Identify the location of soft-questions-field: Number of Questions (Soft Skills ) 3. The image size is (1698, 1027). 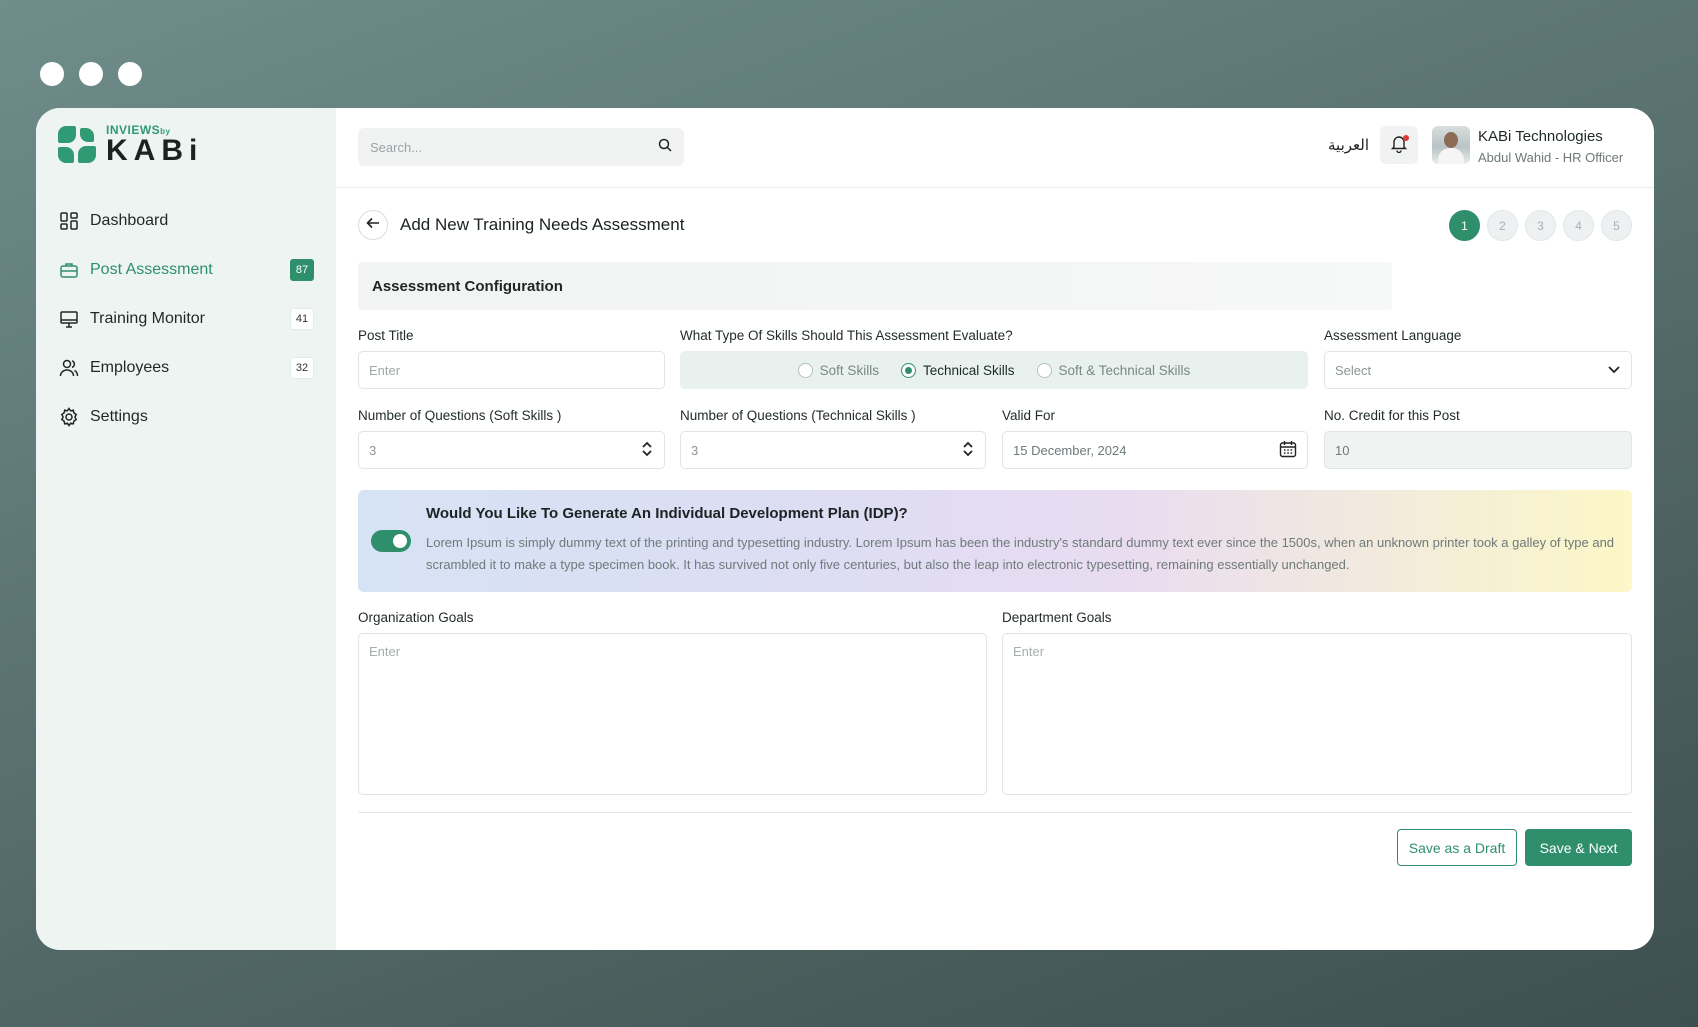
(511, 438).